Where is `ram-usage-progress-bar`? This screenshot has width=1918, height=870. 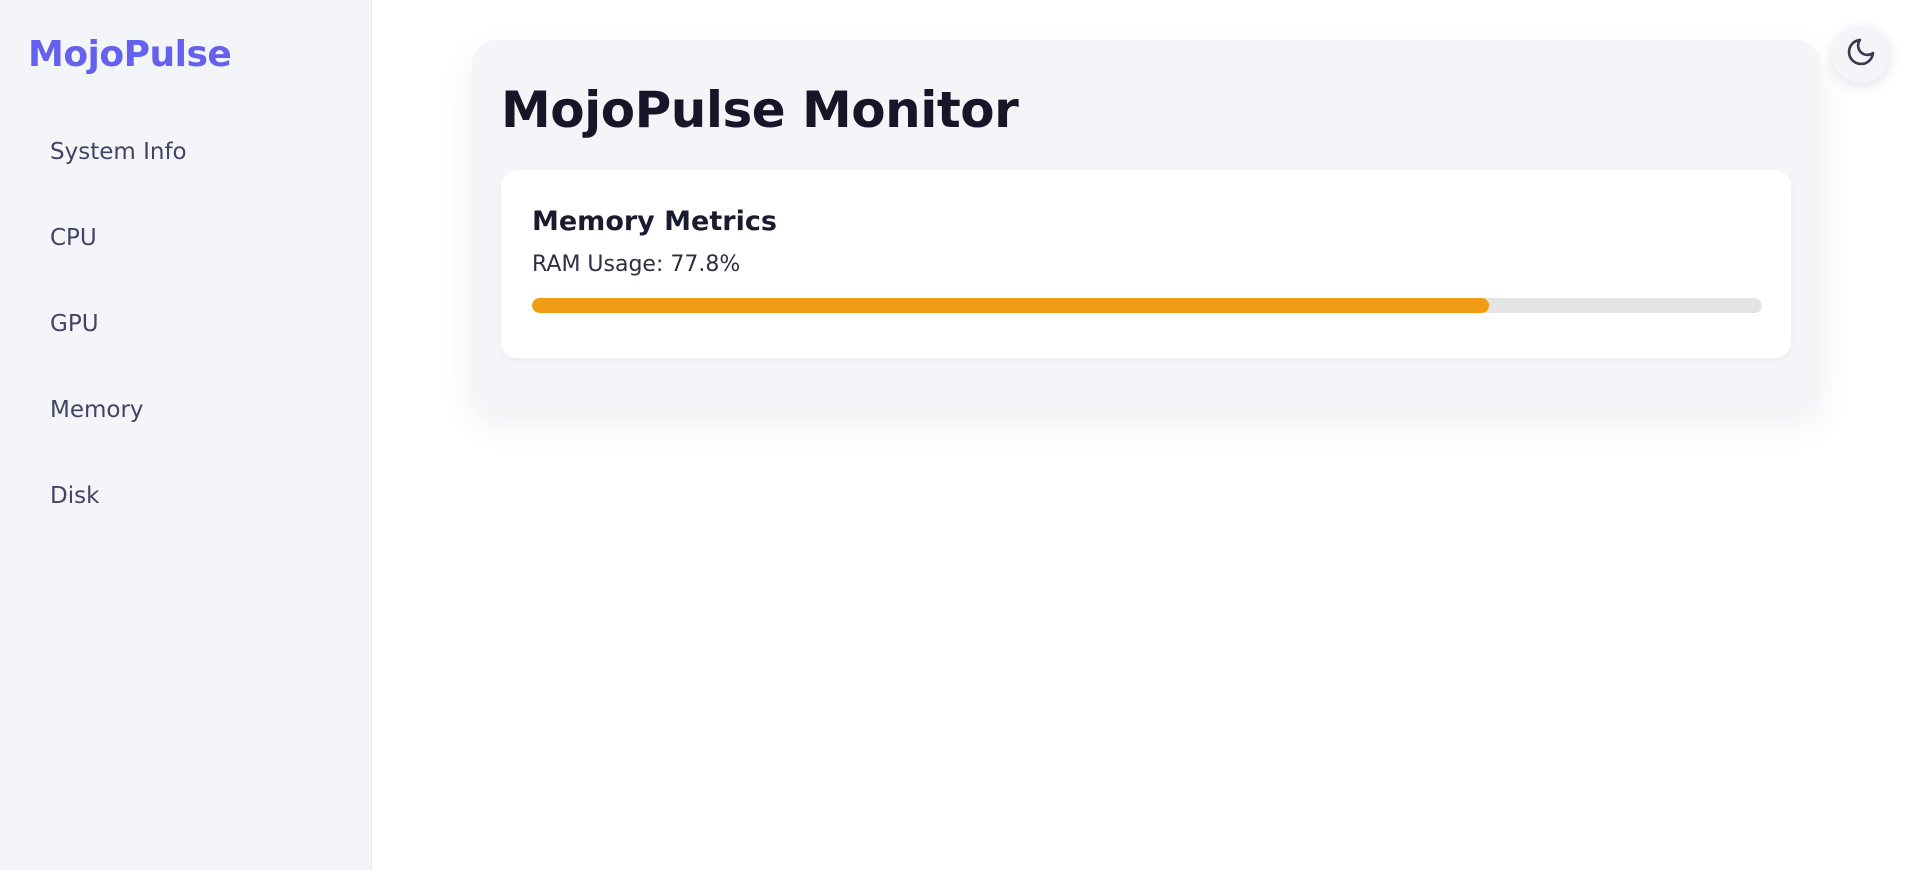 ram-usage-progress-bar is located at coordinates (1147, 305).